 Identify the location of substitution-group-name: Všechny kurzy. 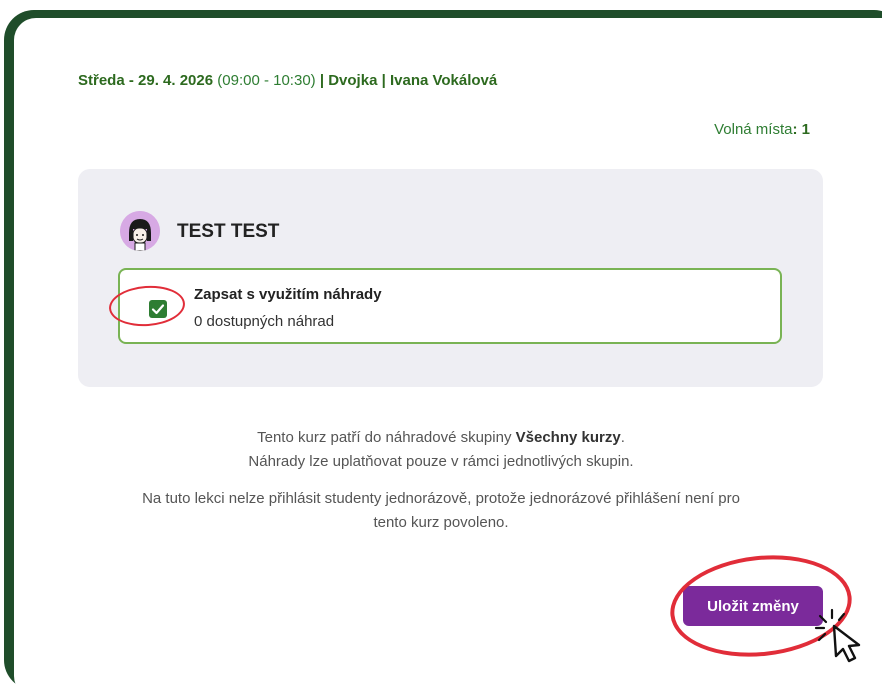
(568, 437).